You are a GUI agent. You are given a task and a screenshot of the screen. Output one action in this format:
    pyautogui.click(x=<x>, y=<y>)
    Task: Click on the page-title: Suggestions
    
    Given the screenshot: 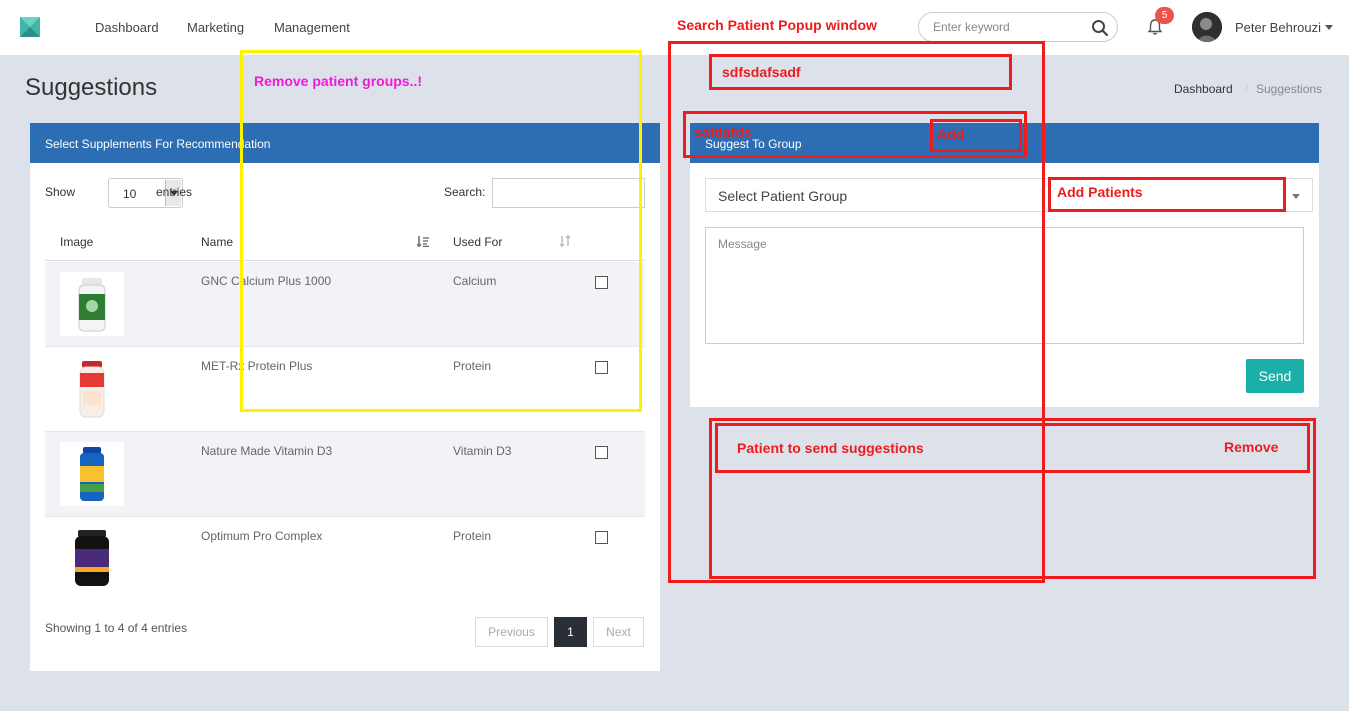 What is the action you would take?
    pyautogui.click(x=91, y=87)
    